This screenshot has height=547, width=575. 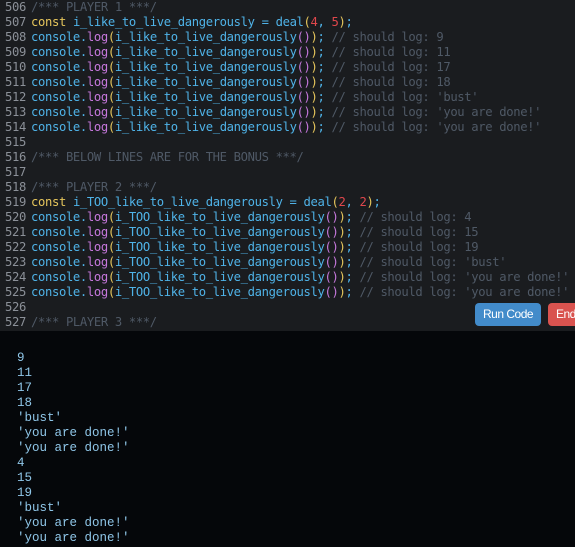 What do you see at coordinates (15, 202) in the screenshot?
I see `line-number: 519` at bounding box center [15, 202].